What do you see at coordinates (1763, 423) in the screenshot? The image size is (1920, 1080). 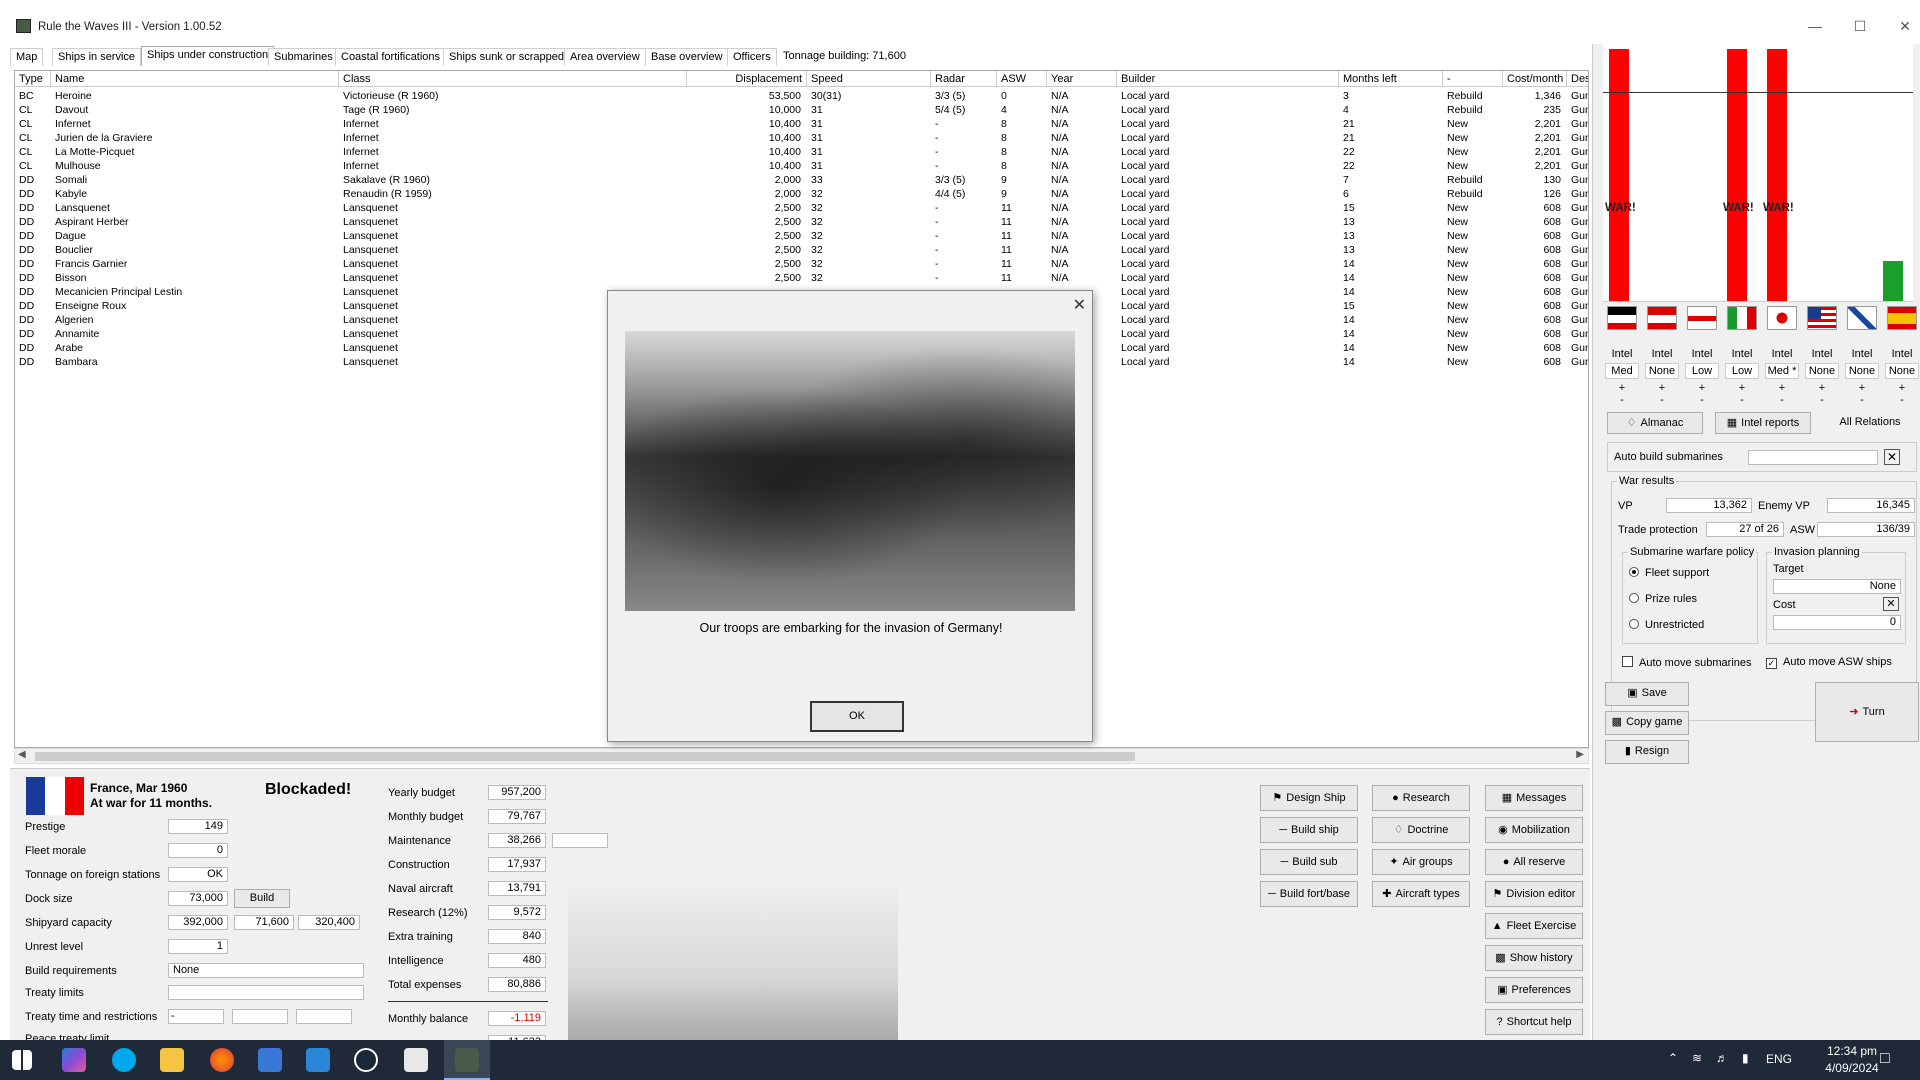 I see `intel-reports-button: ▦ Intel reports` at bounding box center [1763, 423].